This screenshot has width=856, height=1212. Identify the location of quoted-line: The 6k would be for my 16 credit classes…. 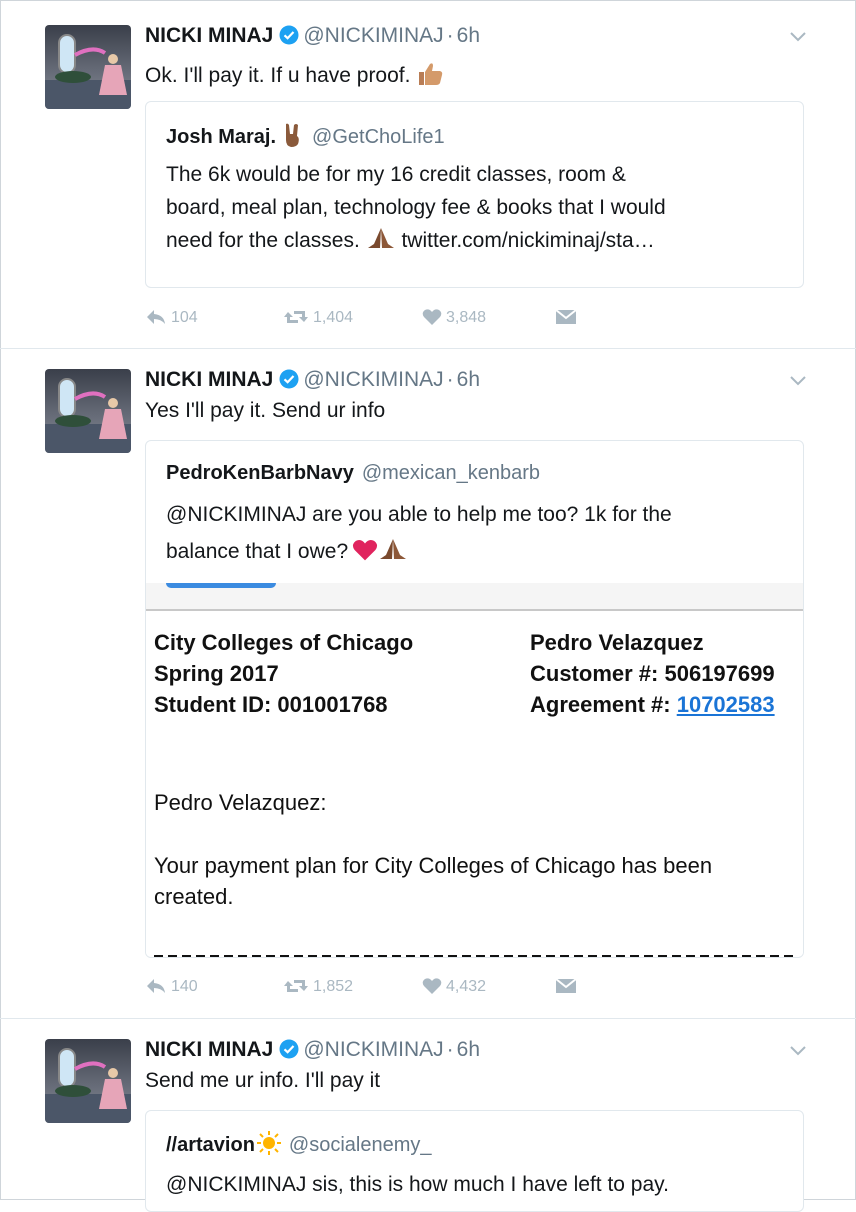
(396, 174).